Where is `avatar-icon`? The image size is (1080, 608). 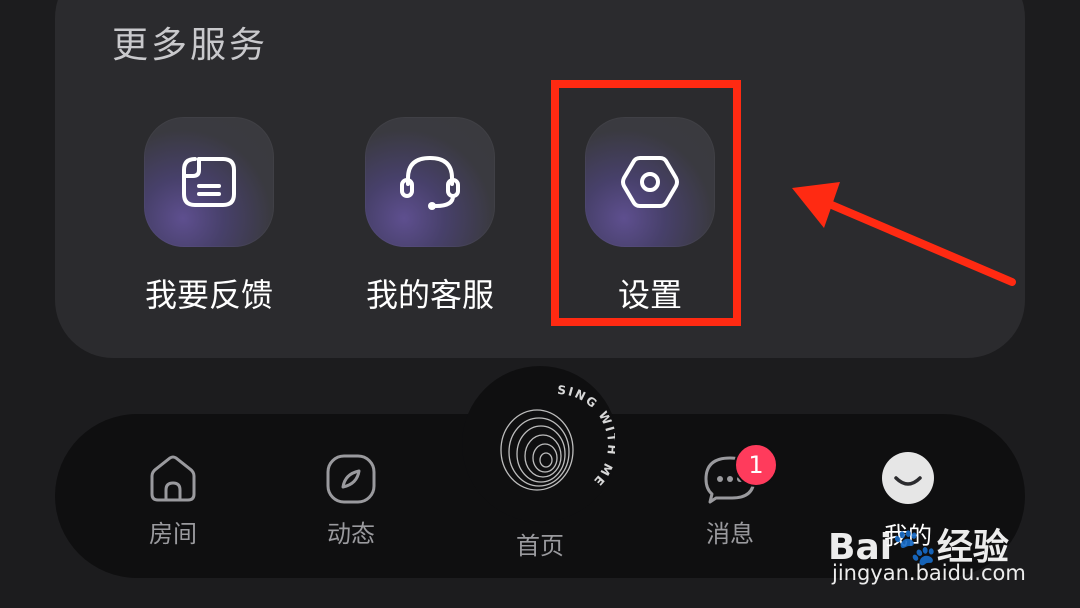 avatar-icon is located at coordinates (908, 478).